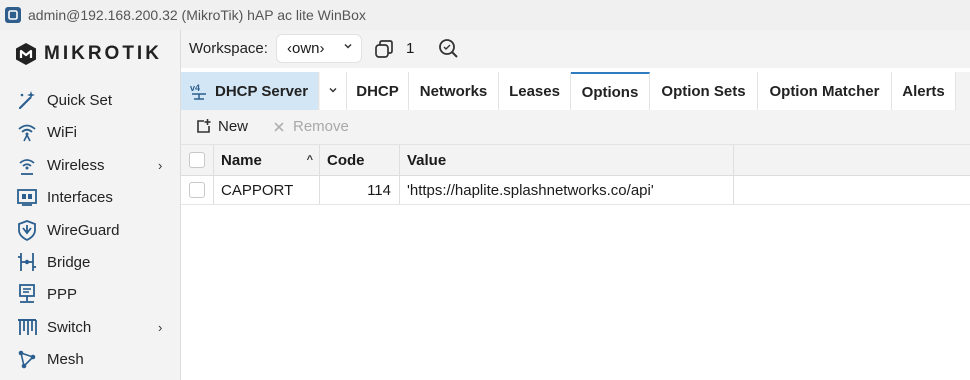 This screenshot has height=380, width=970. I want to click on tab-label: DHCP, so click(377, 91).